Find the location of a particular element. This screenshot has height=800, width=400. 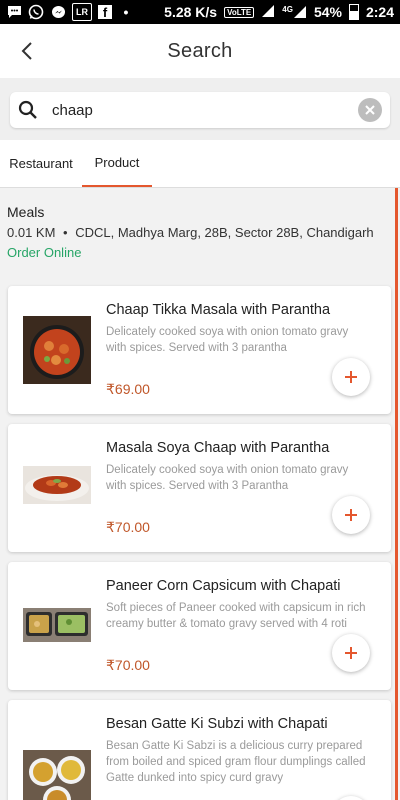

search-input is located at coordinates (204, 110).